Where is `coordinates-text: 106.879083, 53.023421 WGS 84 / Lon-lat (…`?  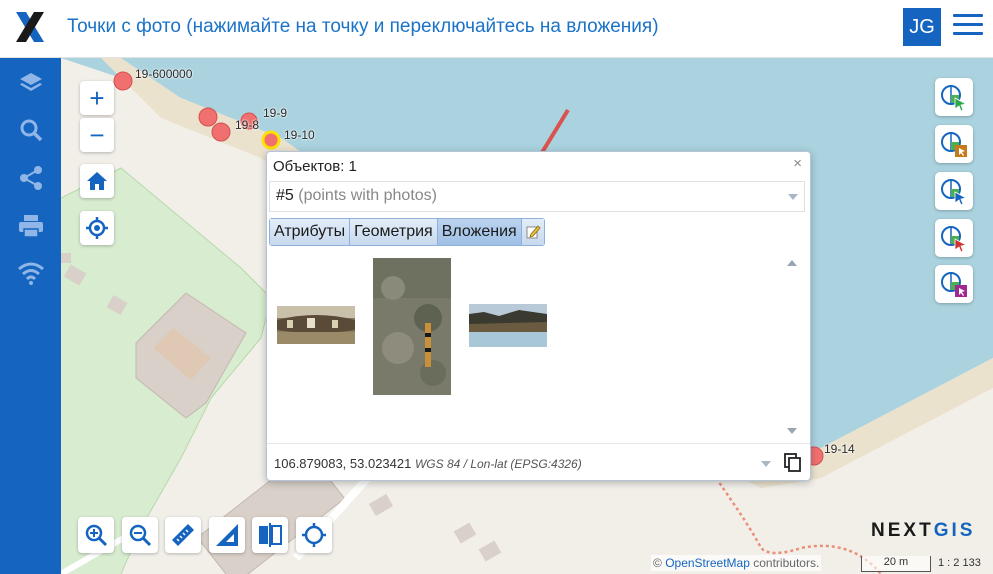
coordinates-text: 106.879083, 53.023421 WGS 84 / Lon-lat (… is located at coordinates (428, 463).